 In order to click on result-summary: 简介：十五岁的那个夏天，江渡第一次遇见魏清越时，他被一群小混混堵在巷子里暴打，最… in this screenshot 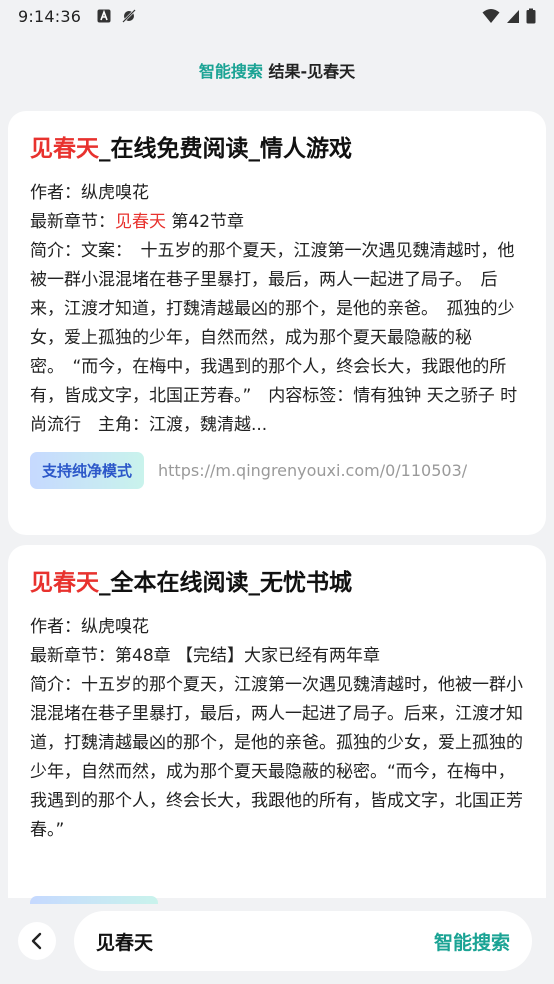, I will do `click(276, 757)`.